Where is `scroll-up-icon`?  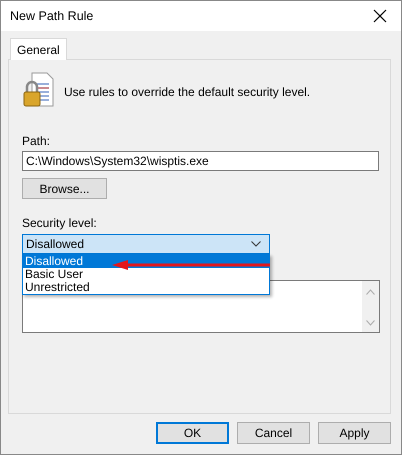
scroll-up-icon is located at coordinates (370, 292).